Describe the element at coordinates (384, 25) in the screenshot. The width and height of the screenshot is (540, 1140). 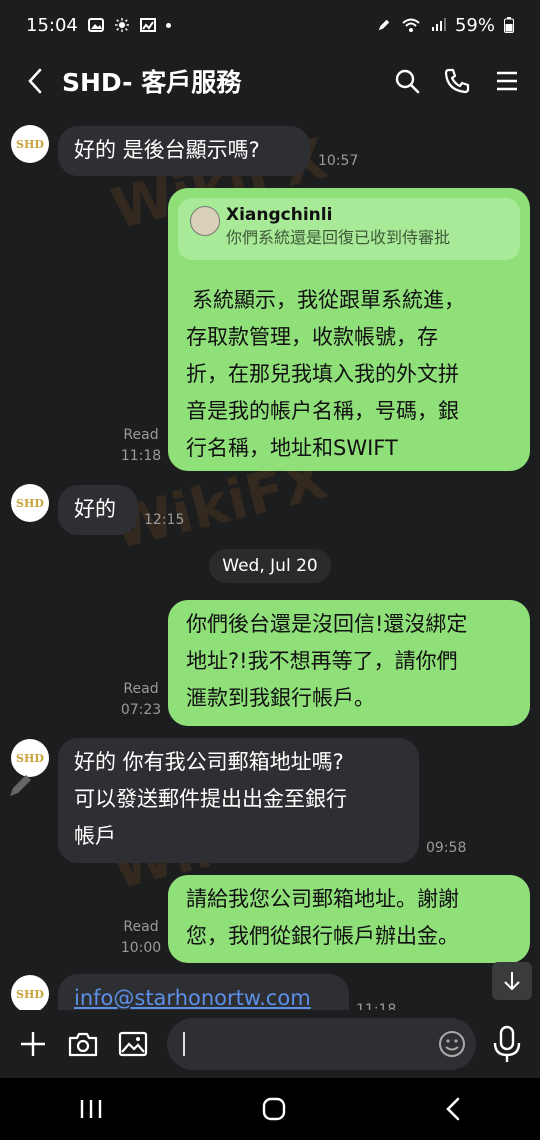
I see `pen-icon` at that location.